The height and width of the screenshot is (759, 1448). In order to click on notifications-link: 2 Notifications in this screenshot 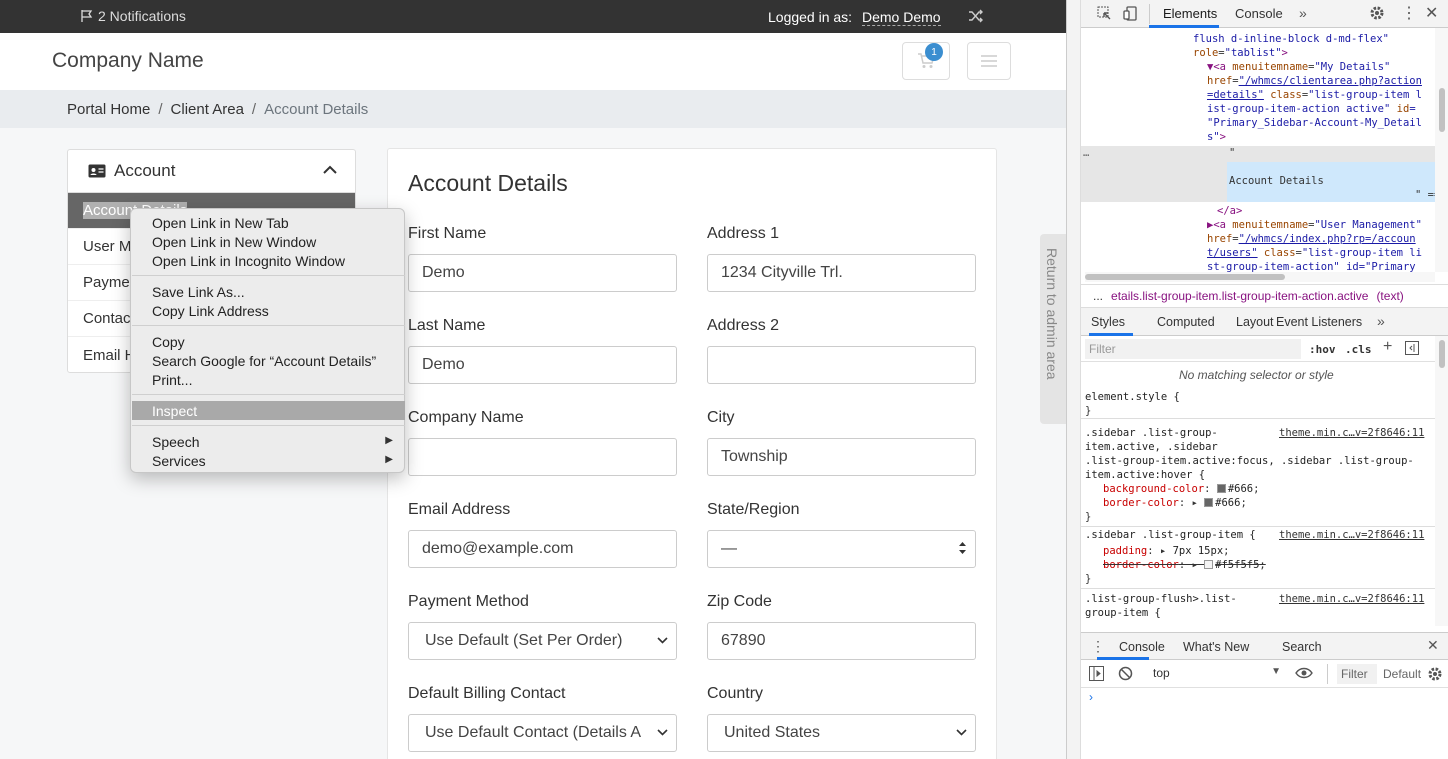, I will do `click(133, 16)`.